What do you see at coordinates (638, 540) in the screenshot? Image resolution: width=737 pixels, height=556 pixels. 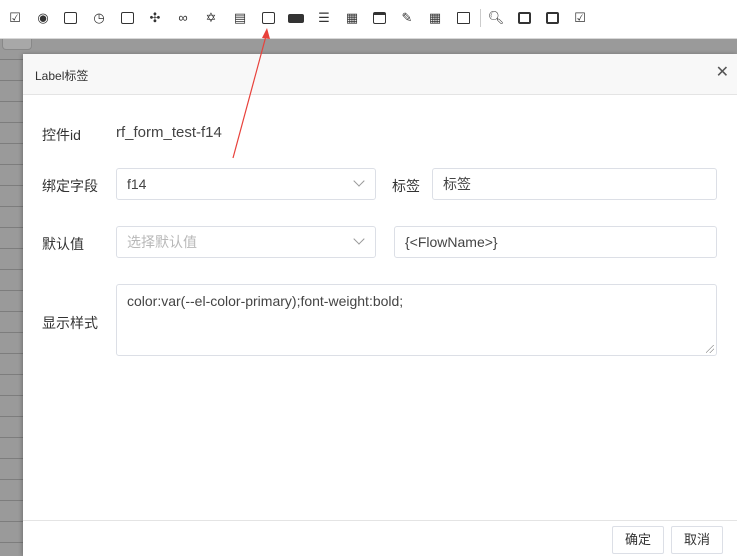 I see `ok-button: 确定` at bounding box center [638, 540].